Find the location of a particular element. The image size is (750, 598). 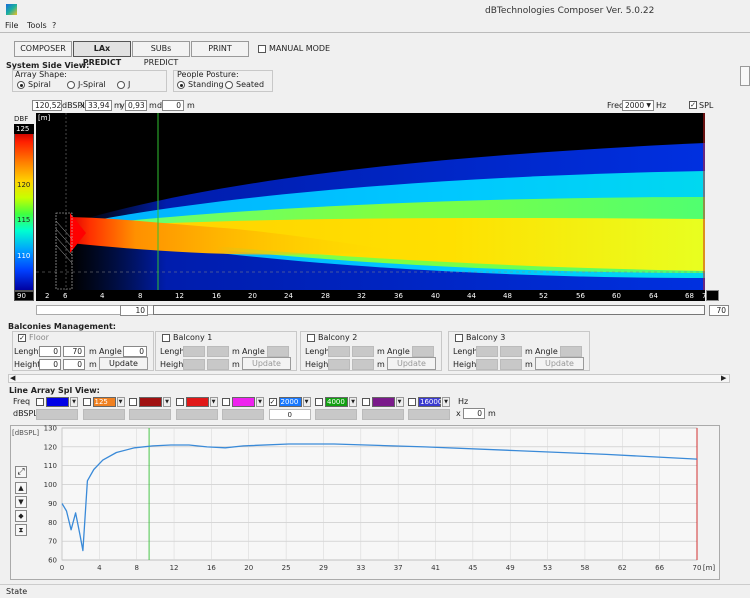

chart-x-tick: 33 is located at coordinates (360, 568).